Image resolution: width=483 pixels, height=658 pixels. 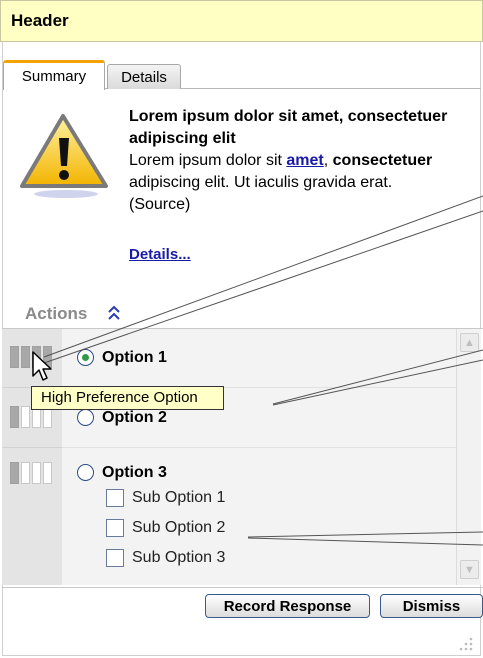 What do you see at coordinates (326, 160) in the screenshot?
I see `message-body-comma: ,` at bounding box center [326, 160].